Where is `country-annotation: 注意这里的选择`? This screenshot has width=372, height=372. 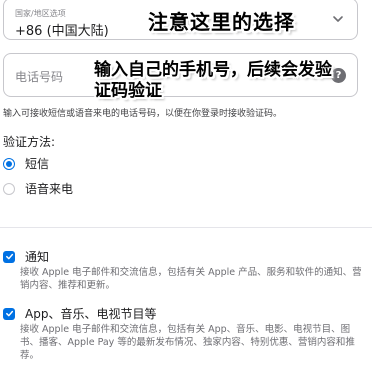
country-annotation: 注意这里的选择 is located at coordinates (221, 22).